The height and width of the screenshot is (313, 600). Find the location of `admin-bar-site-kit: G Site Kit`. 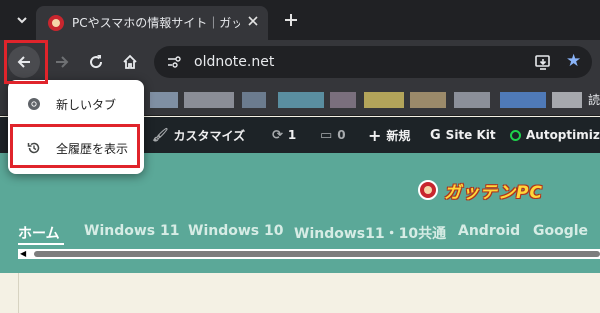

admin-bar-site-kit: G Site Kit is located at coordinates (463, 135).